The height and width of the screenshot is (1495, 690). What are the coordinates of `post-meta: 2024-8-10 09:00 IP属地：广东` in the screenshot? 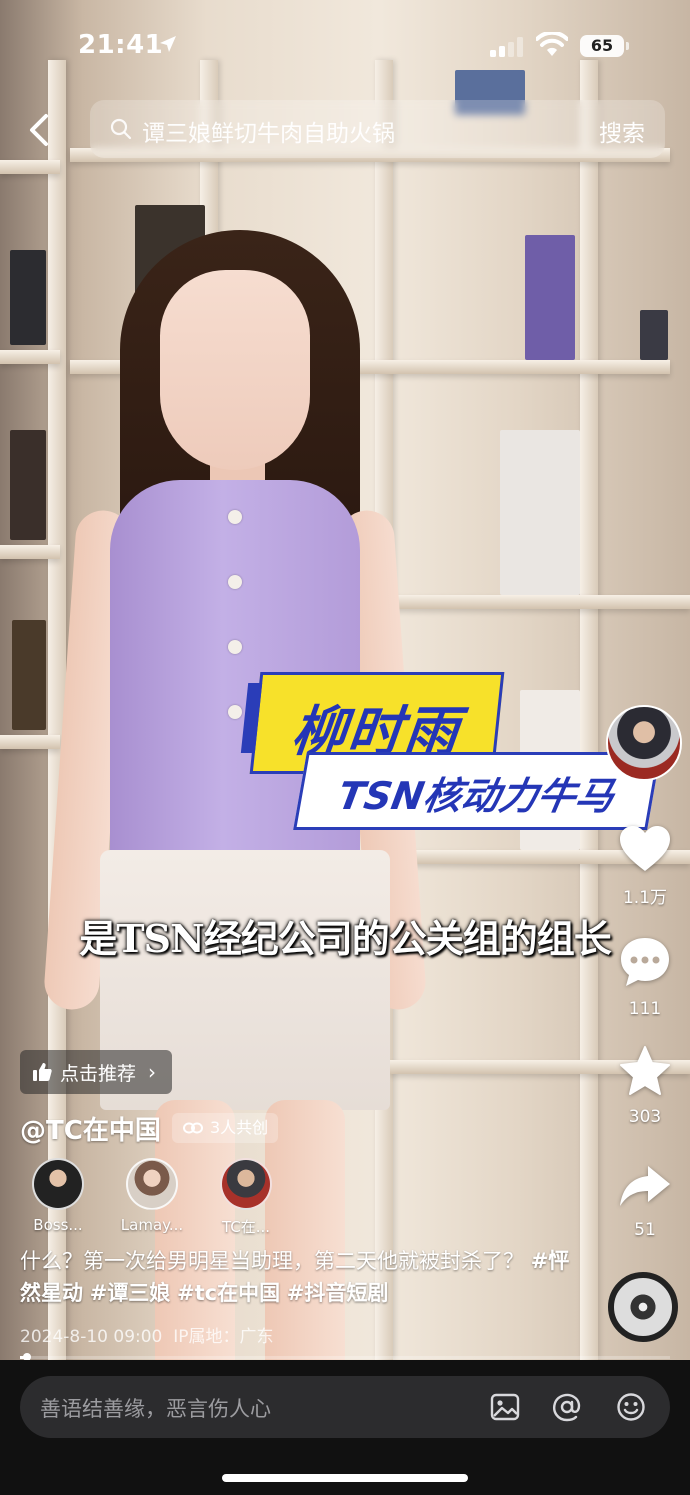 It's located at (146, 1334).